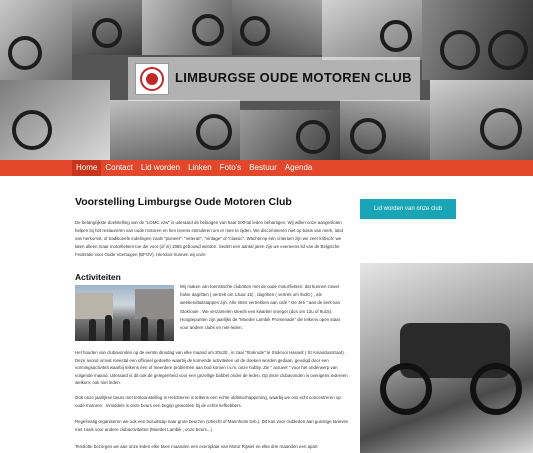  I want to click on nav-item-bestuur: Bestuur, so click(263, 168).